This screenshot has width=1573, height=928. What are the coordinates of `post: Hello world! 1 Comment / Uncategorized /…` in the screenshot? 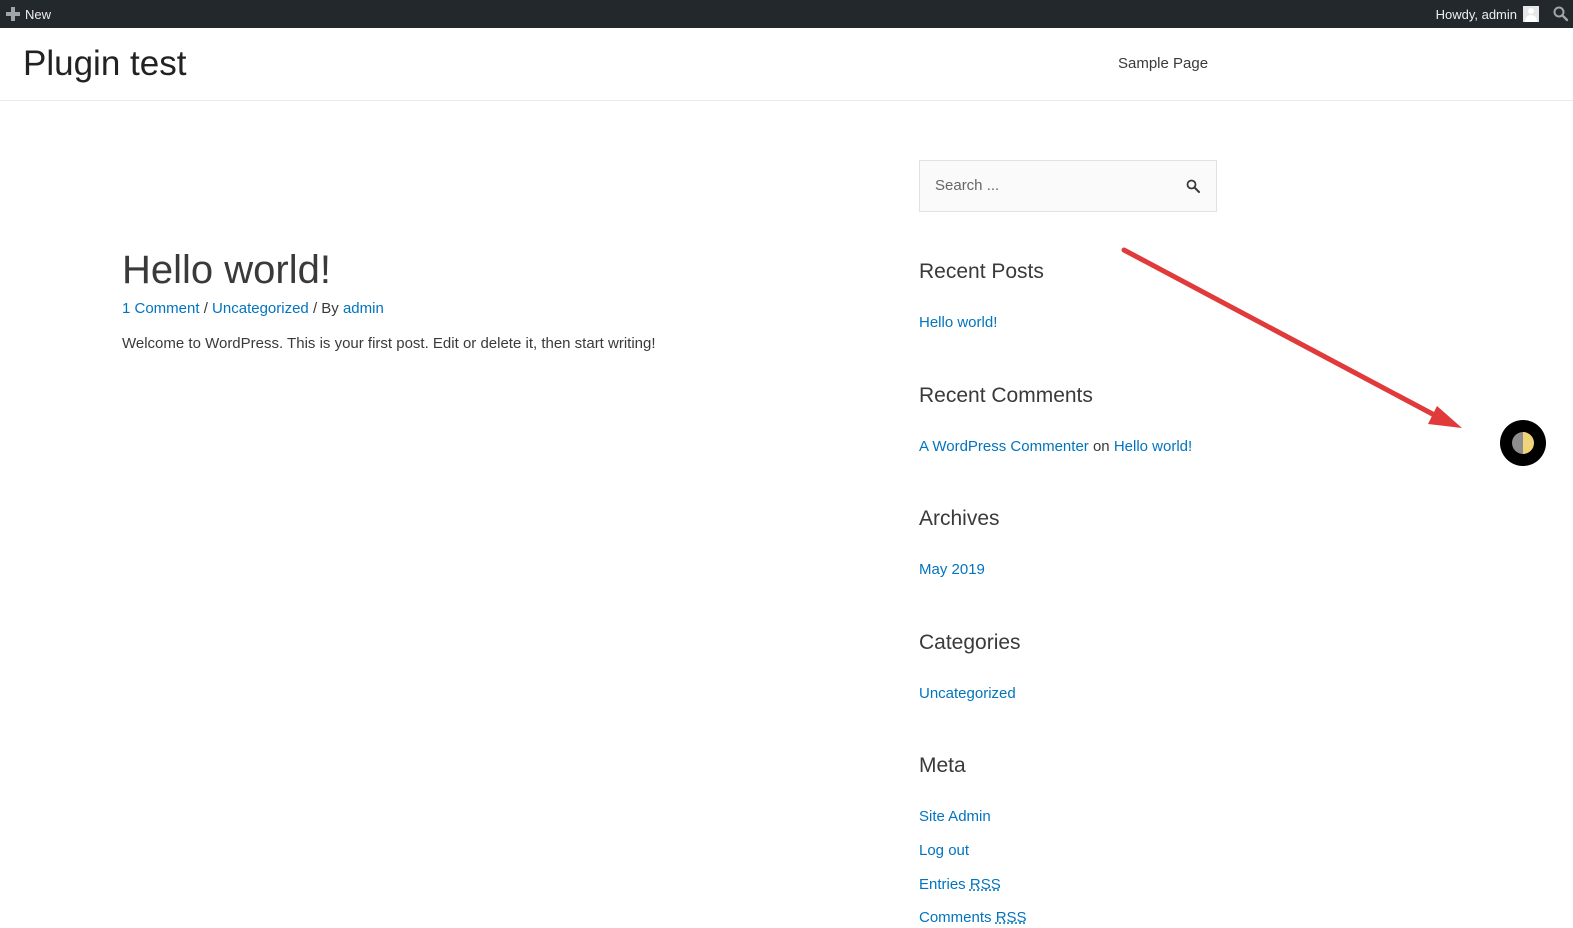 It's located at (472, 299).